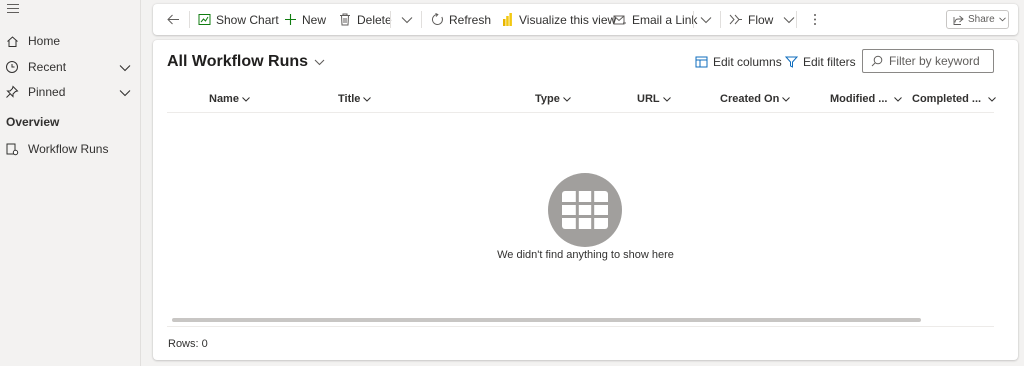 The image size is (1024, 366). Describe the element at coordinates (750, 99) in the screenshot. I see `column-header-label: Created On` at that location.